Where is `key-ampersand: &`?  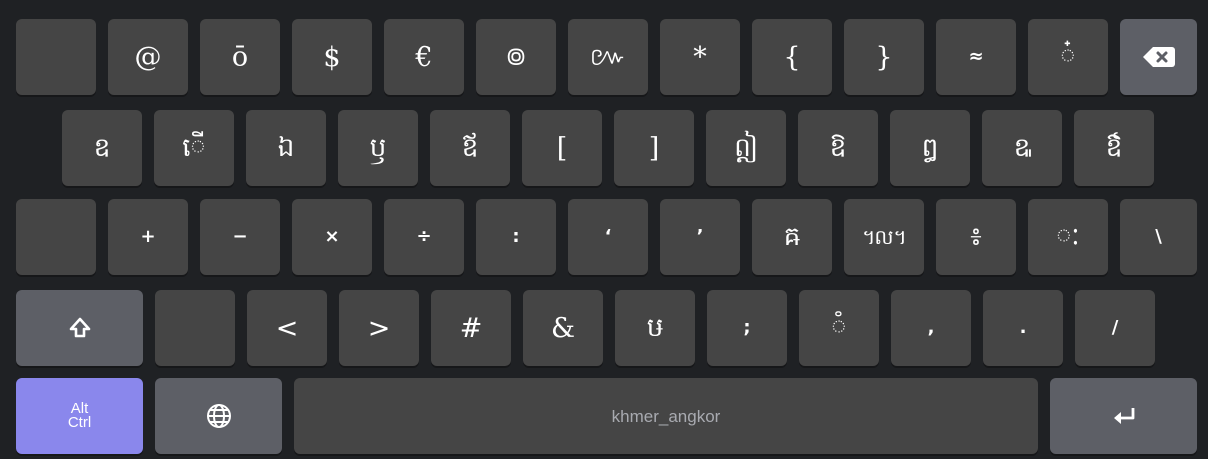 key-ampersand: & is located at coordinates (563, 328).